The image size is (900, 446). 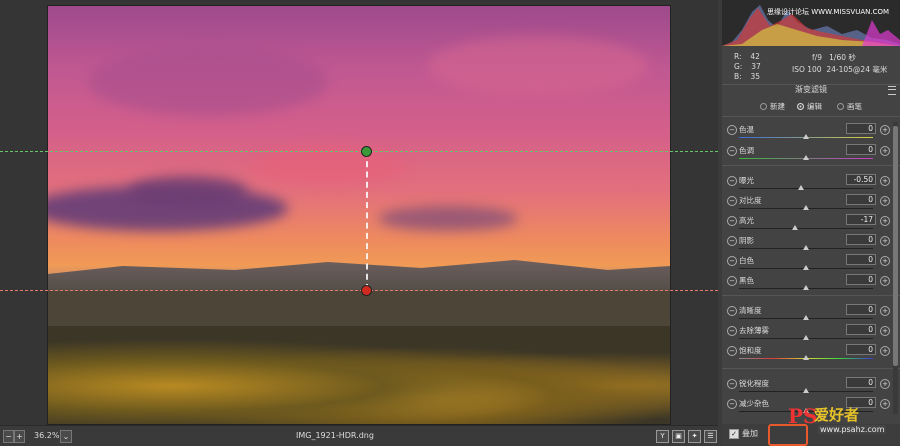 What do you see at coordinates (800, 106) in the screenshot?
I see `radio-edit` at bounding box center [800, 106].